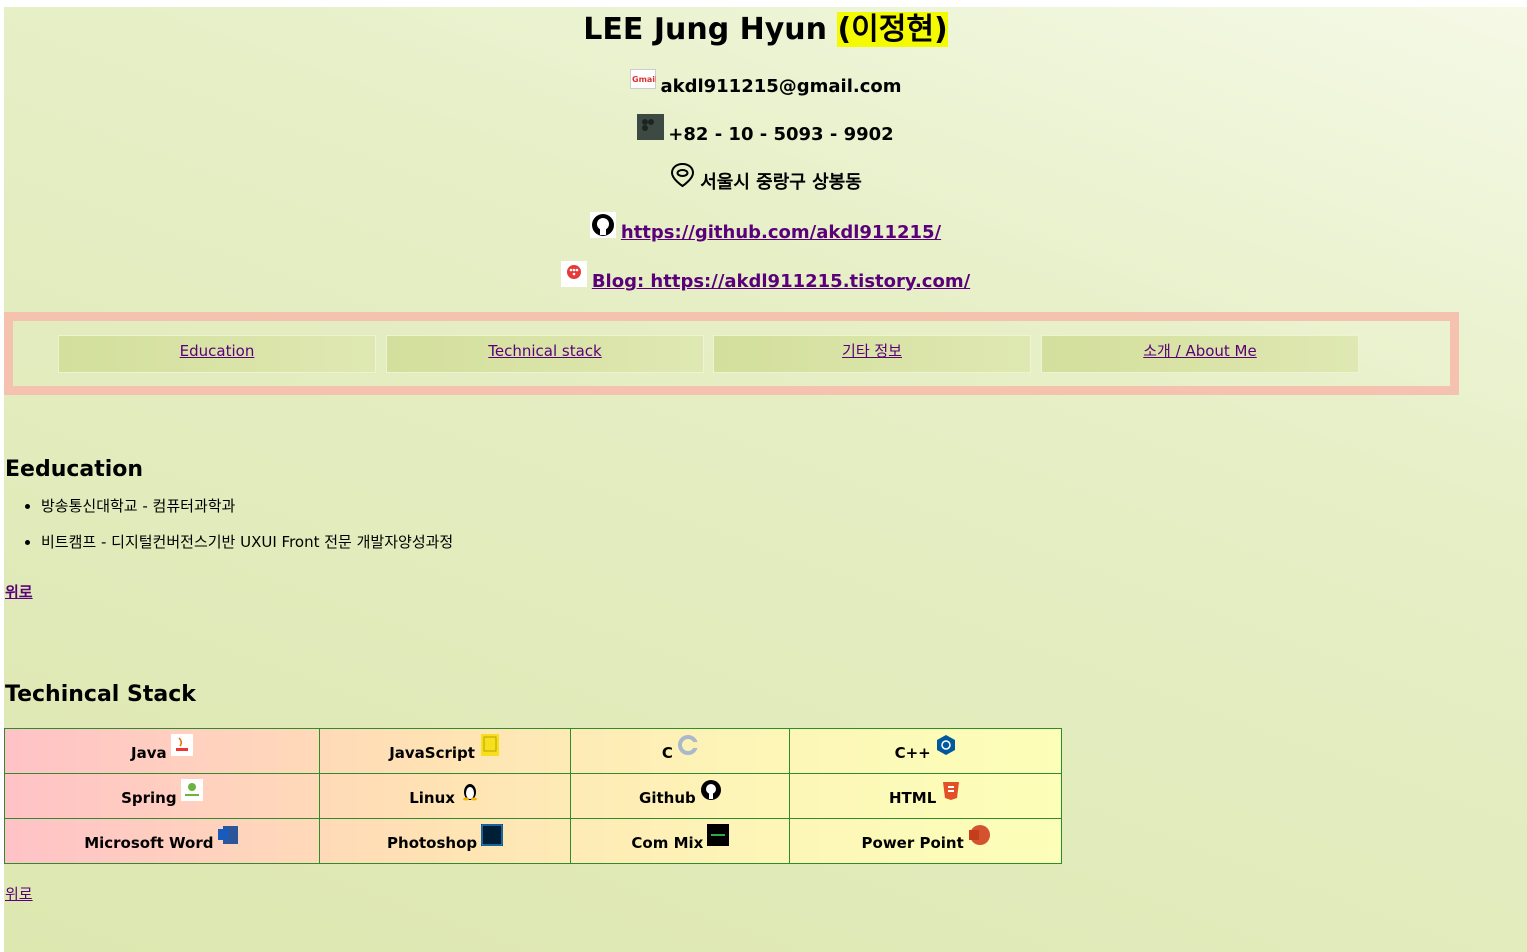 The image size is (1527, 952). I want to click on blog-link: Blog: https://akdl911215.tistory.com/, so click(781, 282).